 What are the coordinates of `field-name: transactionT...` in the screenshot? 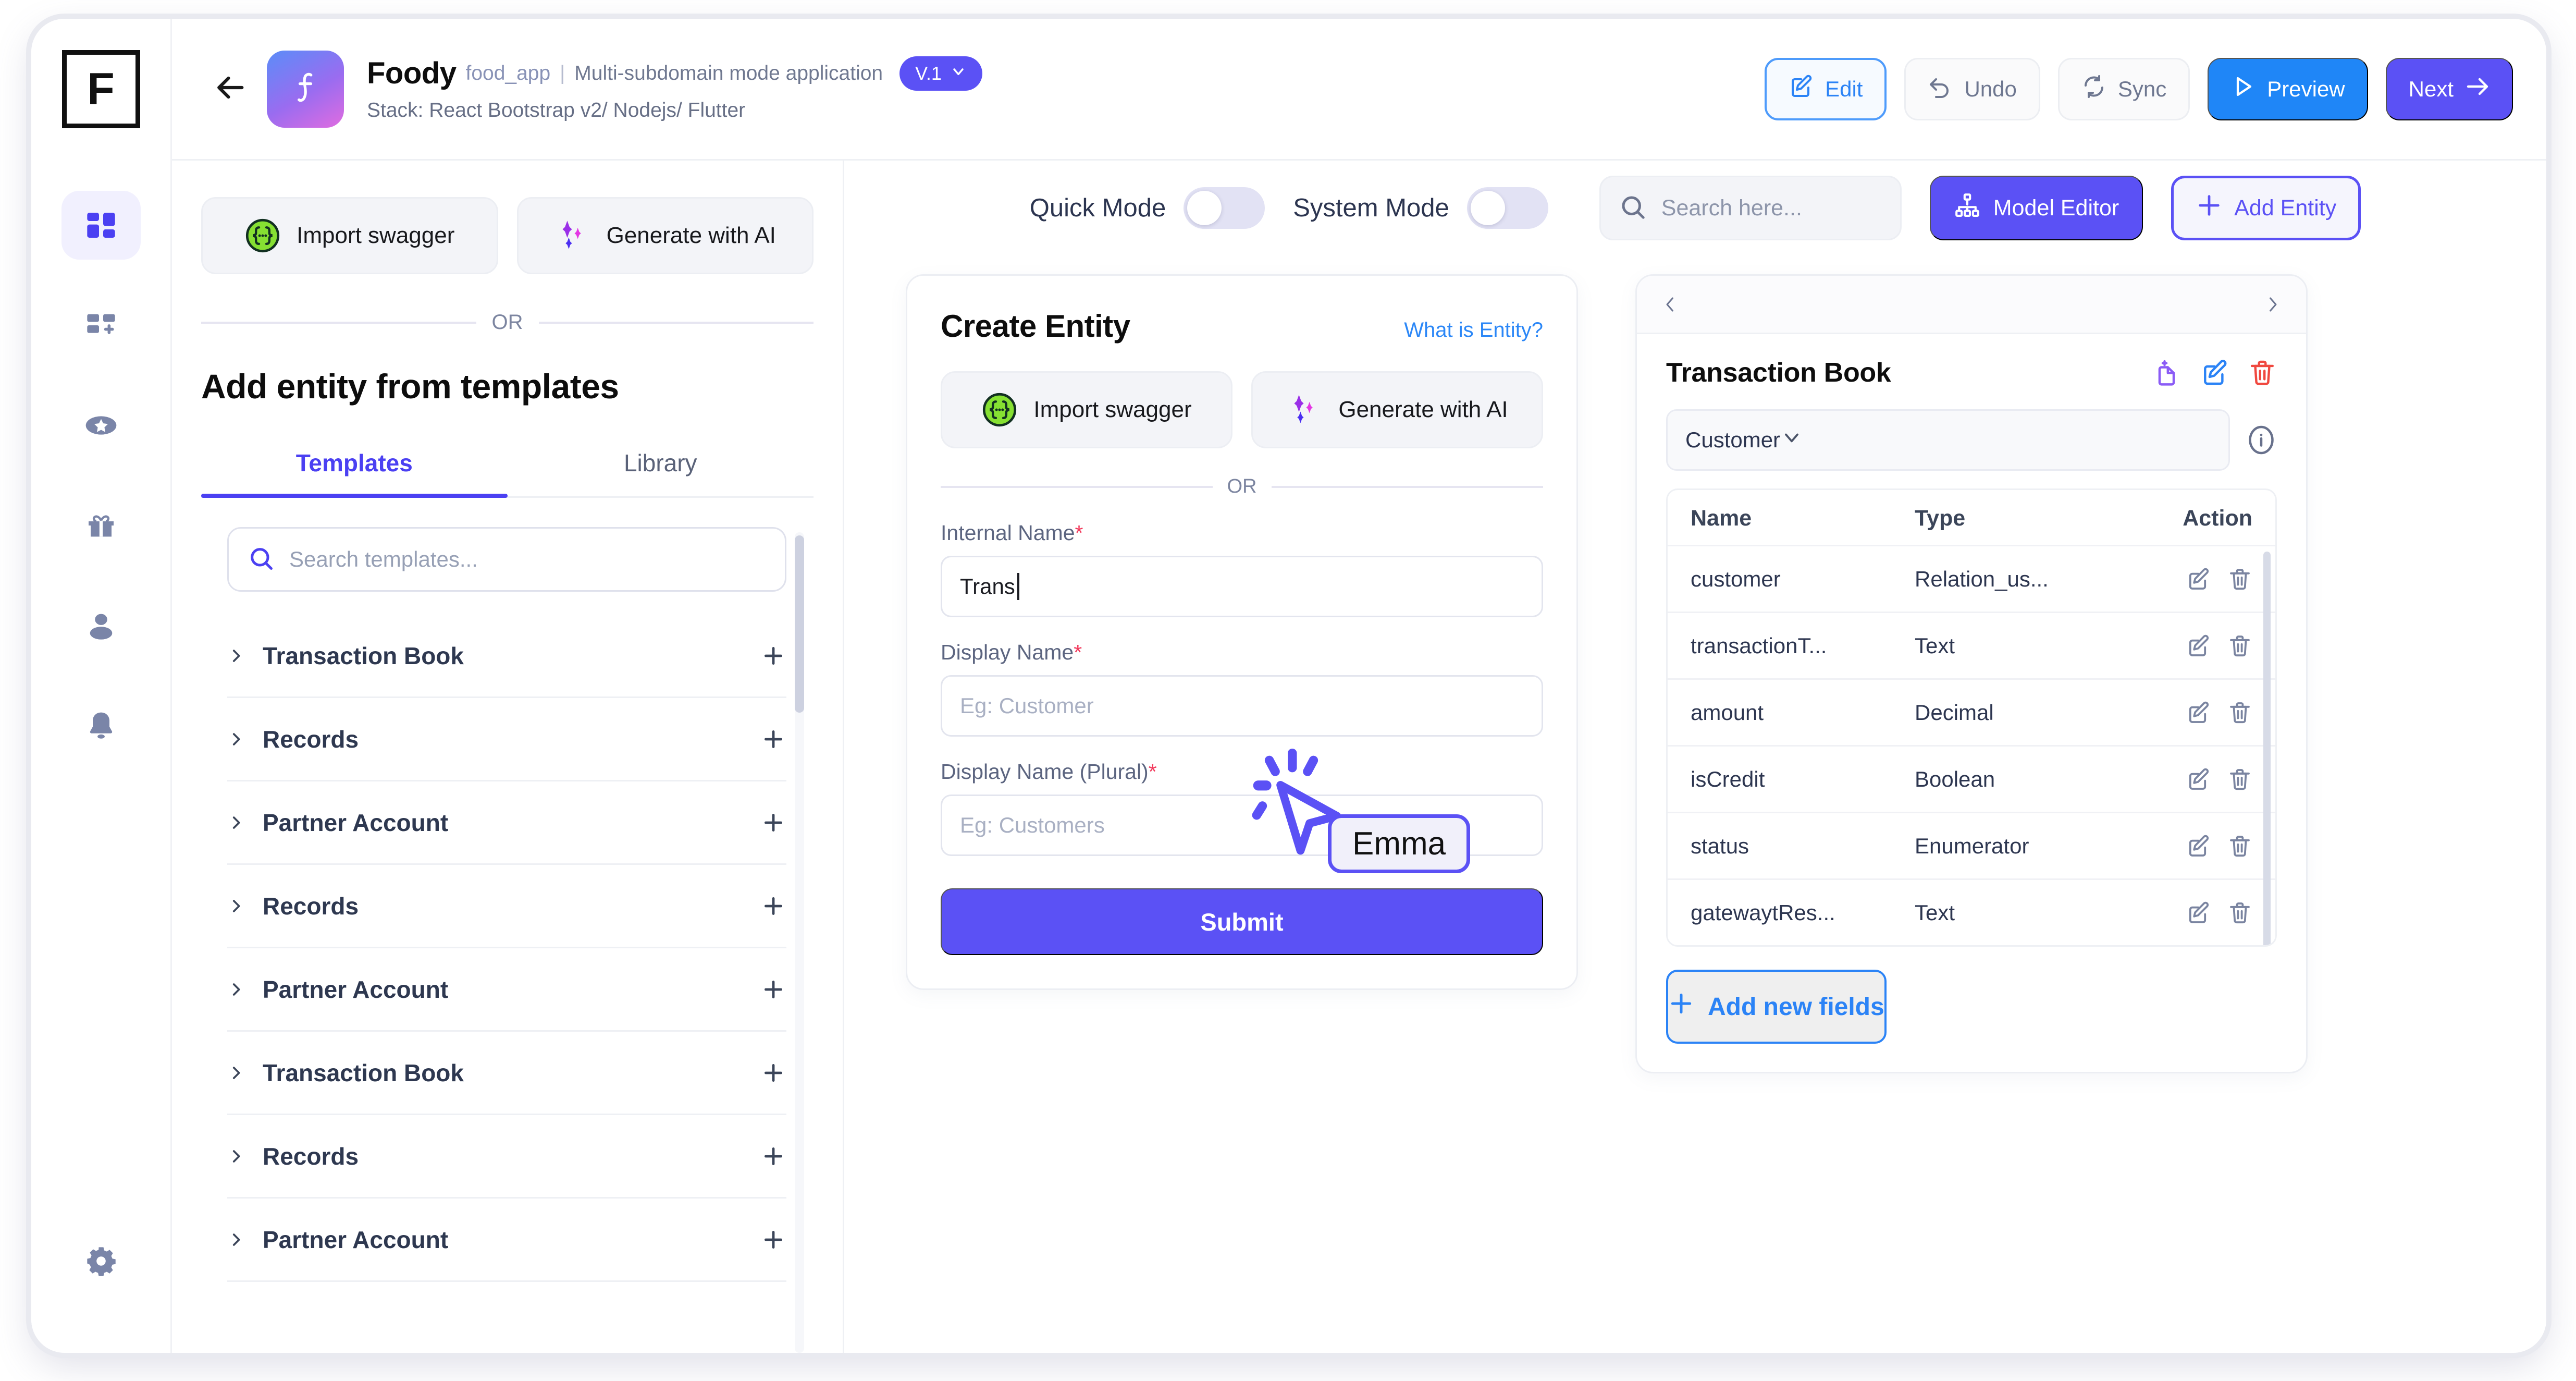 It's located at (1759, 645).